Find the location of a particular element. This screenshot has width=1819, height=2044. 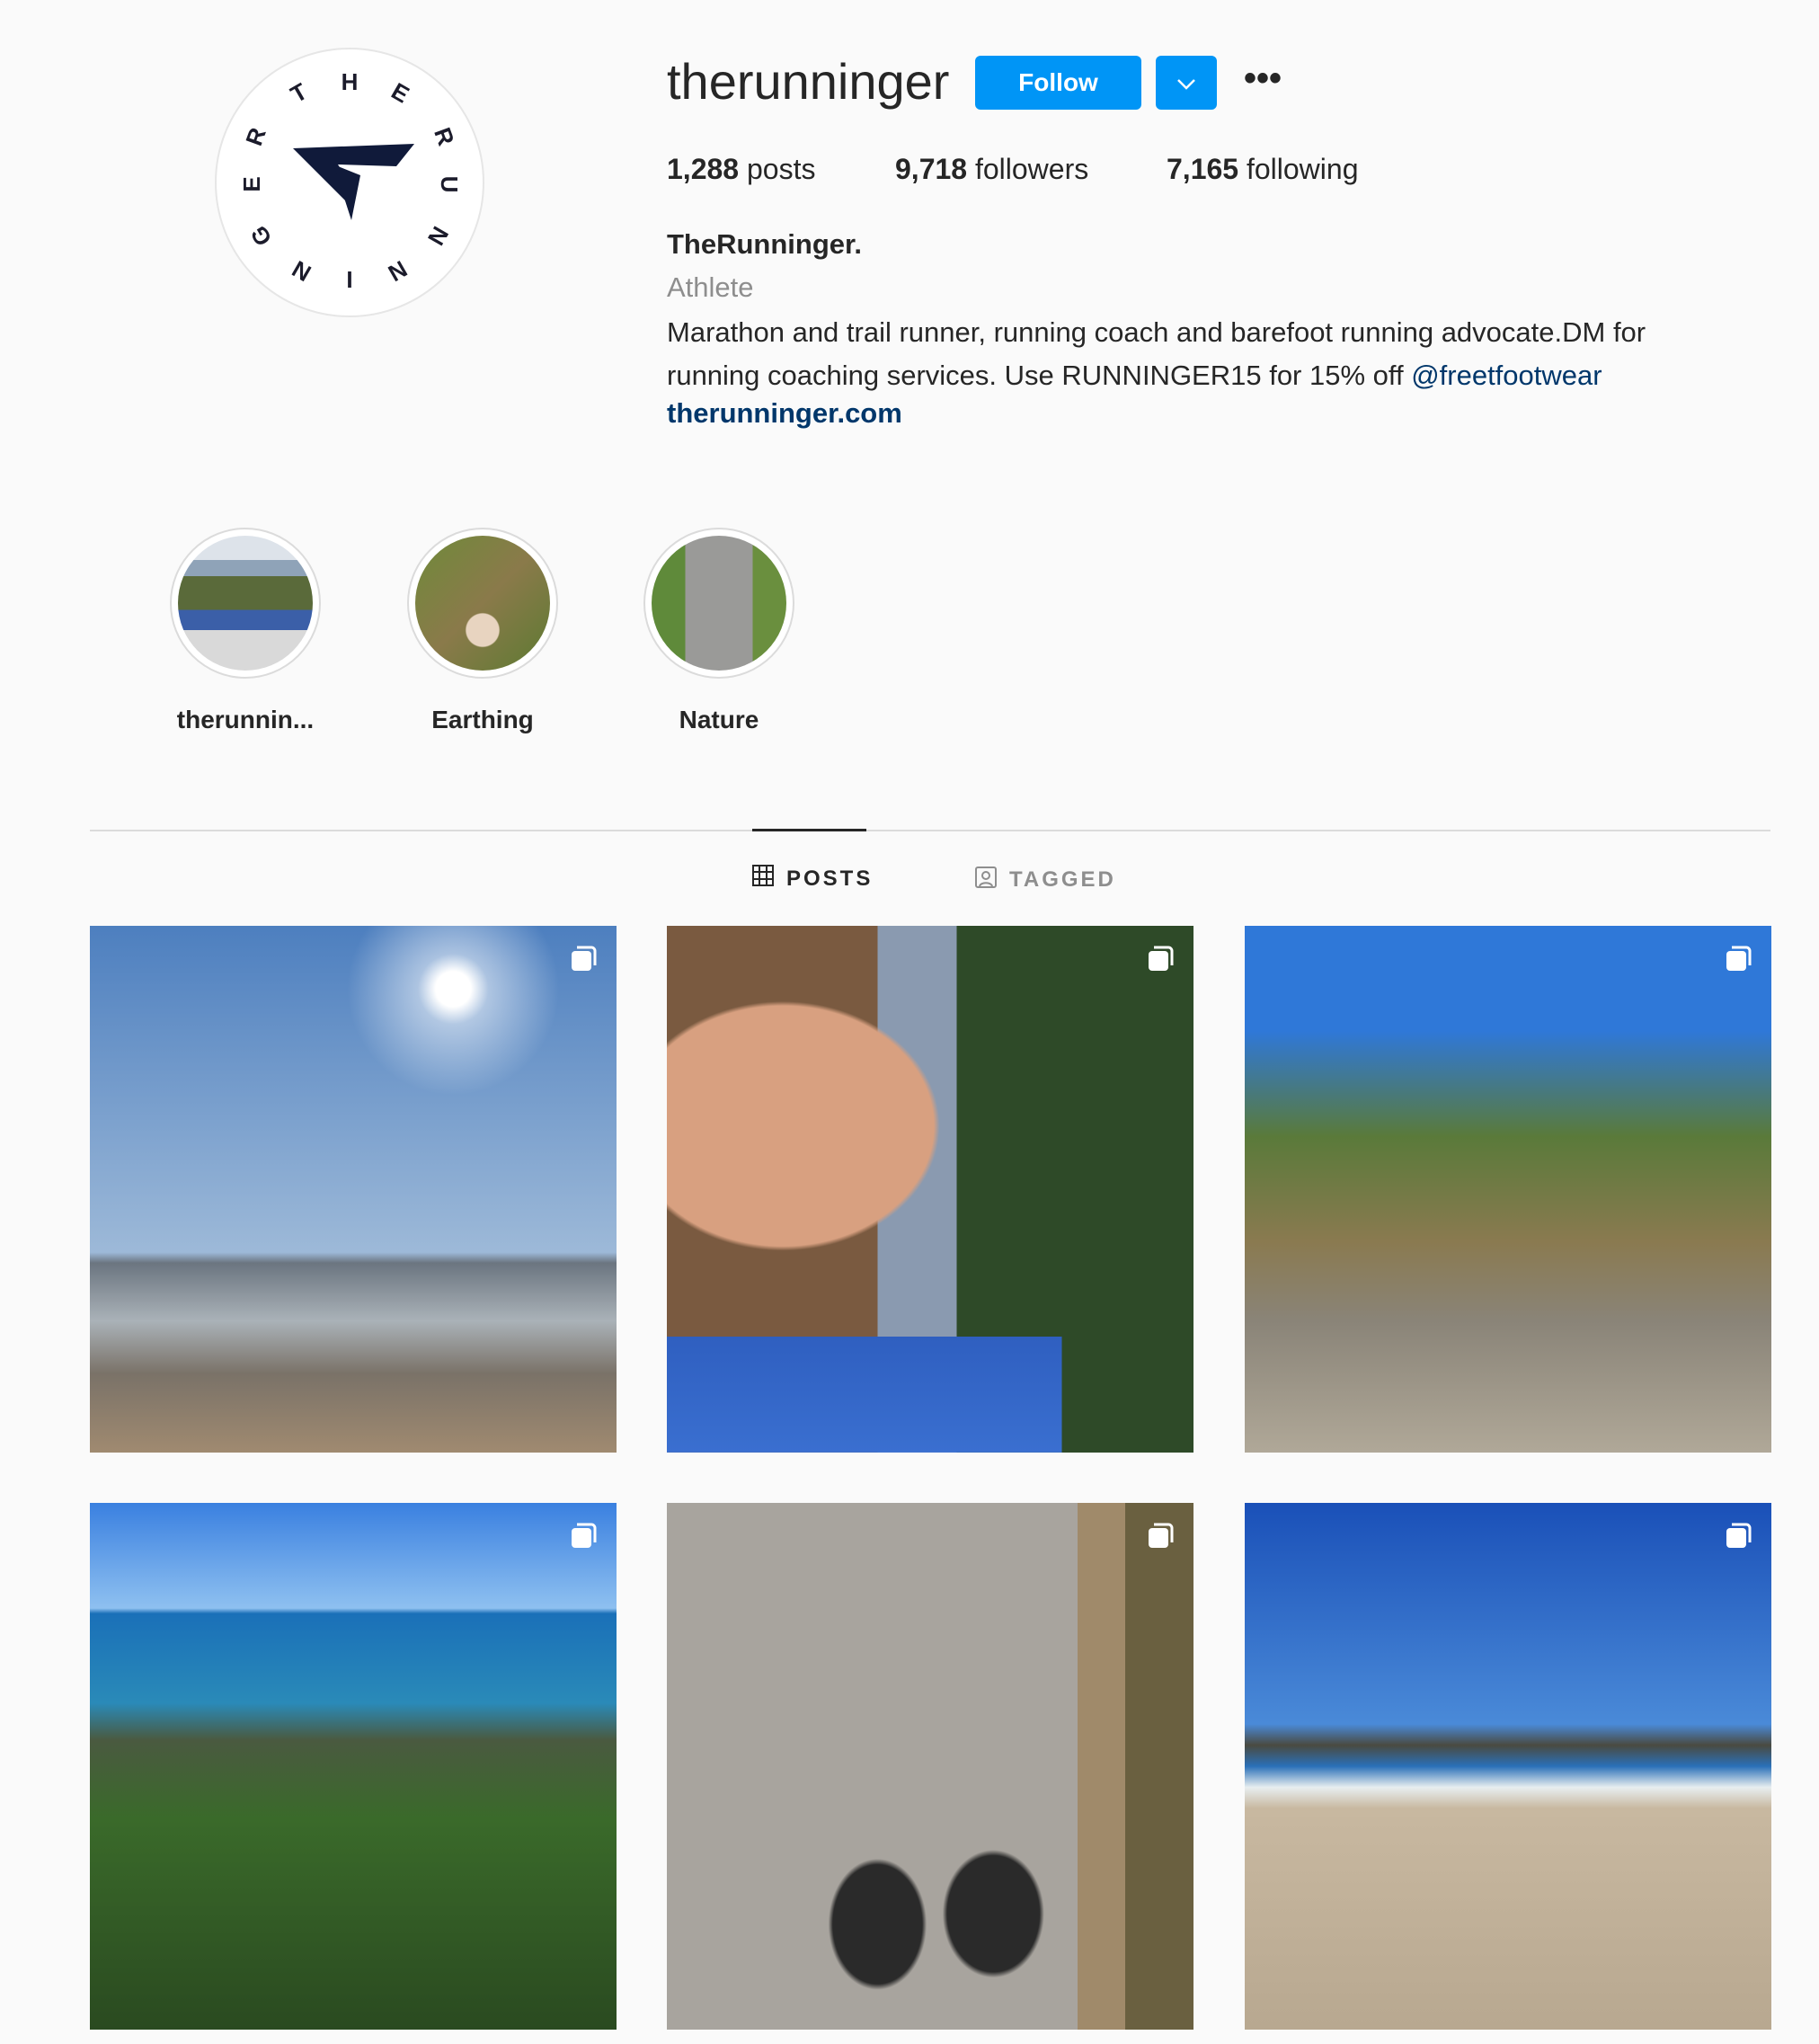

post-barefoot-shoes is located at coordinates (930, 1766).